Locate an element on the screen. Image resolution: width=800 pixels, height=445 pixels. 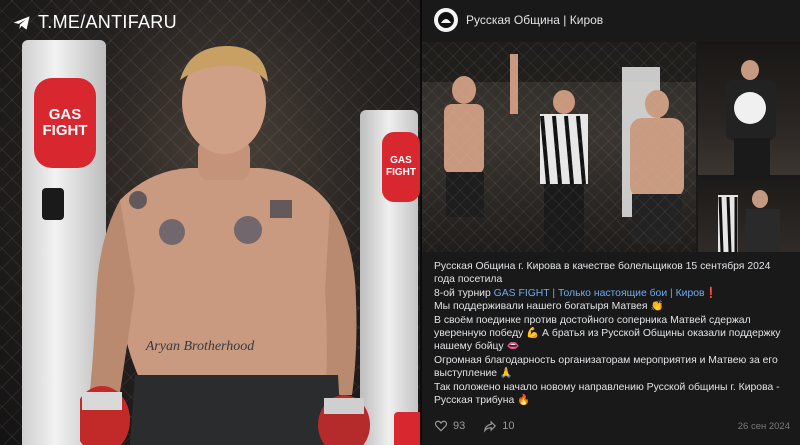
gas-fight-side-banner: GAS FIGHT is located at coordinates (401, 167).